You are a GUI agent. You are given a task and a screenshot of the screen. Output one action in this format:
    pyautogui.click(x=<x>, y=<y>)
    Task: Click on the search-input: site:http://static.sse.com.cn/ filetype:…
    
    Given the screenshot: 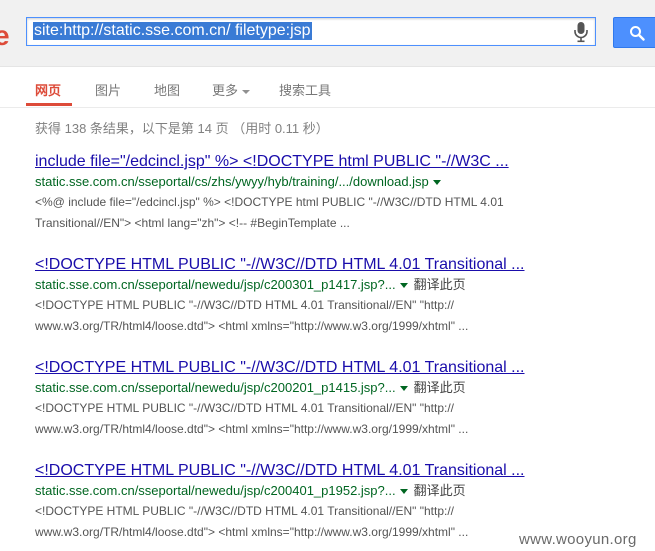 What is the action you would take?
    pyautogui.click(x=311, y=31)
    